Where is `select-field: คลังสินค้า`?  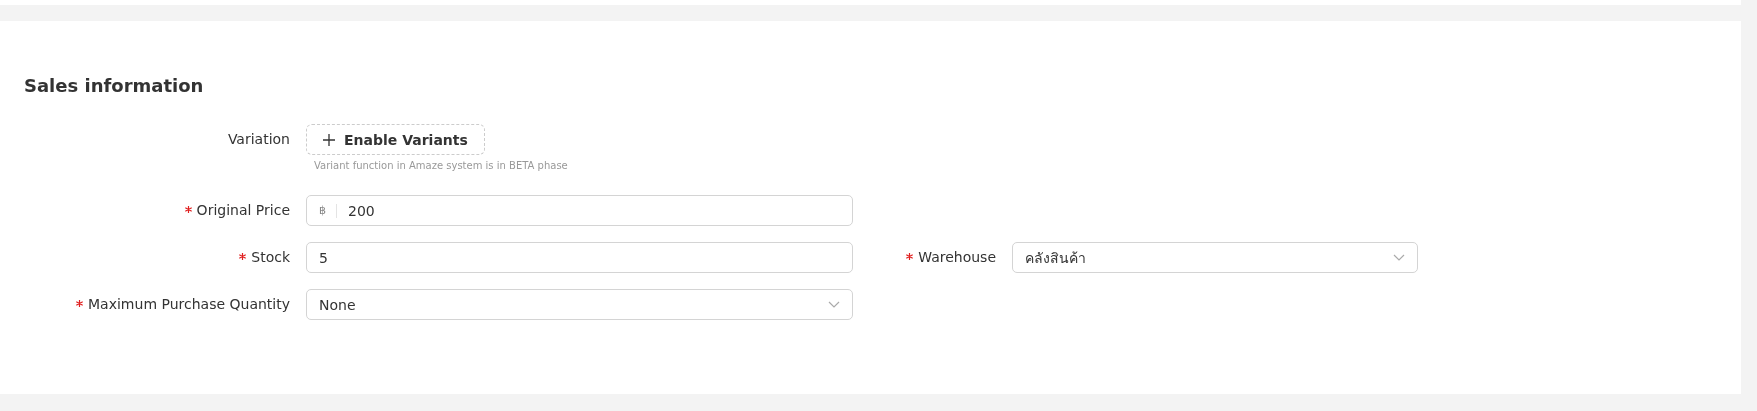
select-field: คลังสินค้า is located at coordinates (1215, 257).